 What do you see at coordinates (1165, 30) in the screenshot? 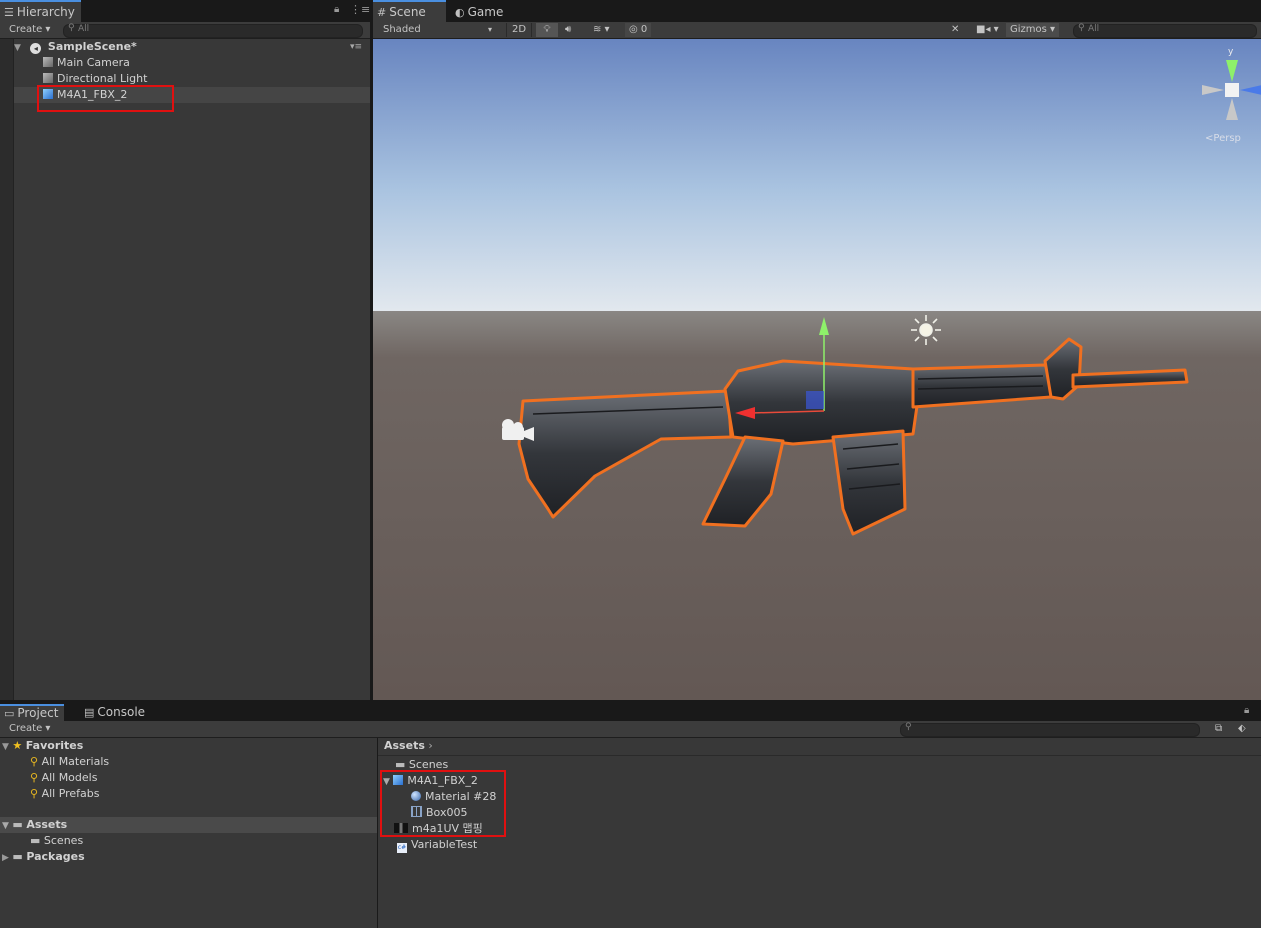
I see `scene-search-input: ⚲ All` at bounding box center [1165, 30].